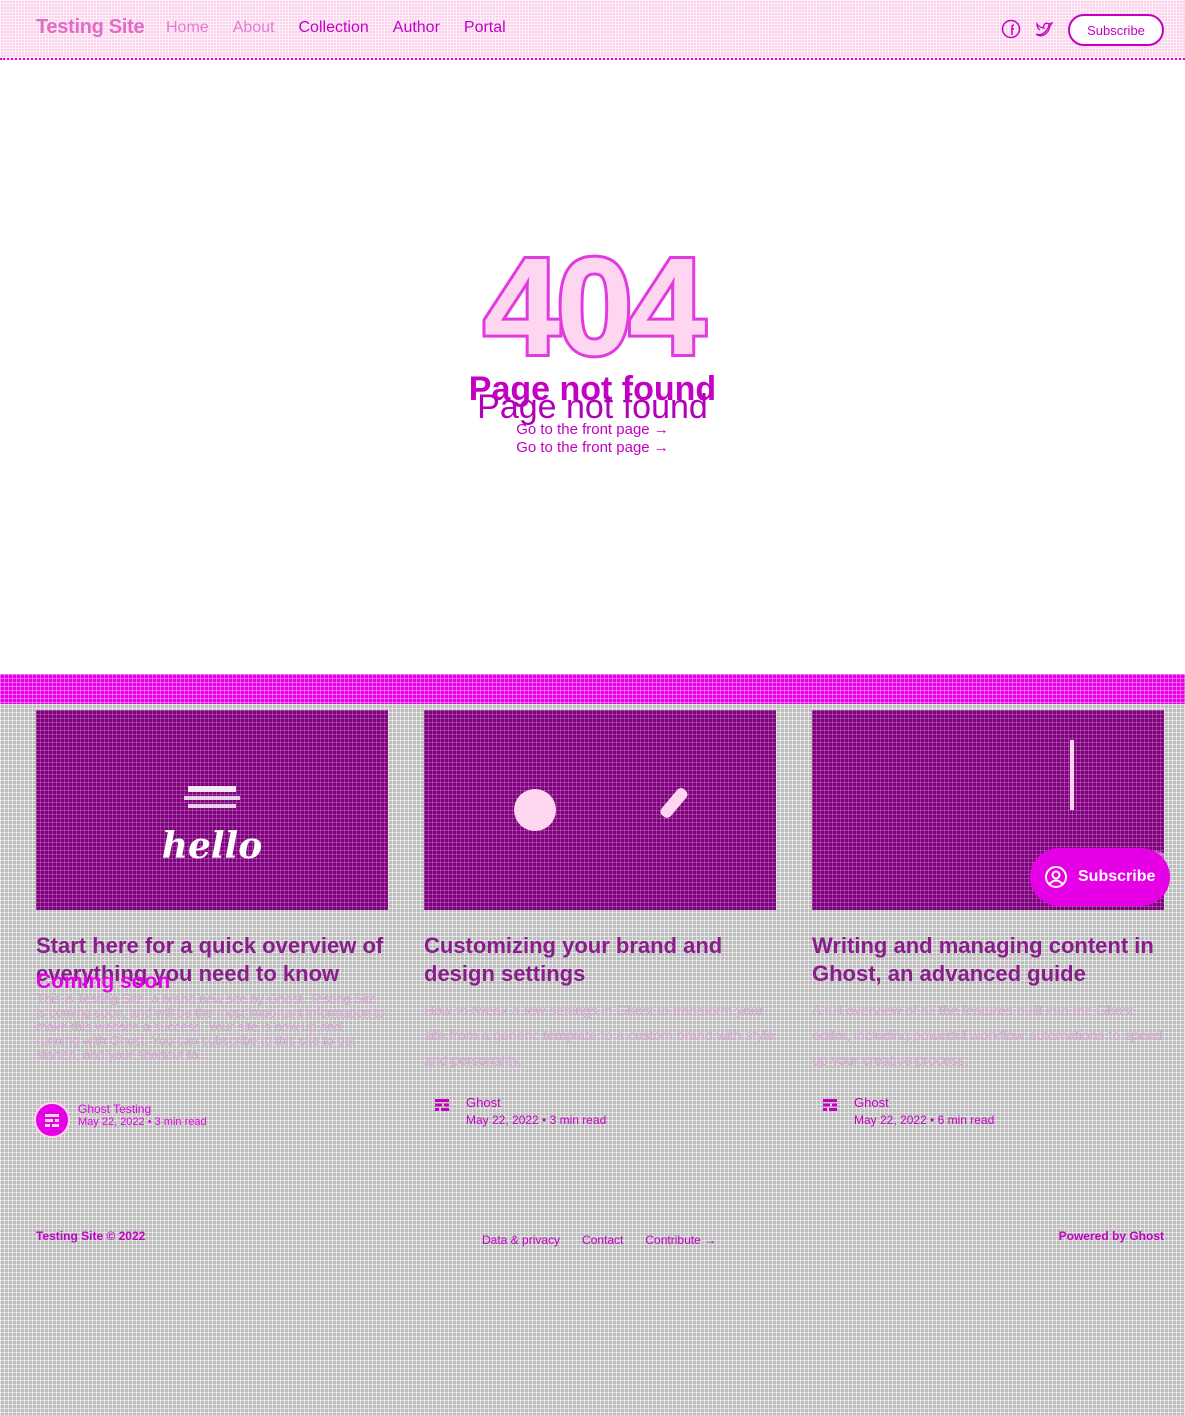 This screenshot has height=1415, width=1185. What do you see at coordinates (91, 1236) in the screenshot?
I see `copyright: Testing Site © 2022` at bounding box center [91, 1236].